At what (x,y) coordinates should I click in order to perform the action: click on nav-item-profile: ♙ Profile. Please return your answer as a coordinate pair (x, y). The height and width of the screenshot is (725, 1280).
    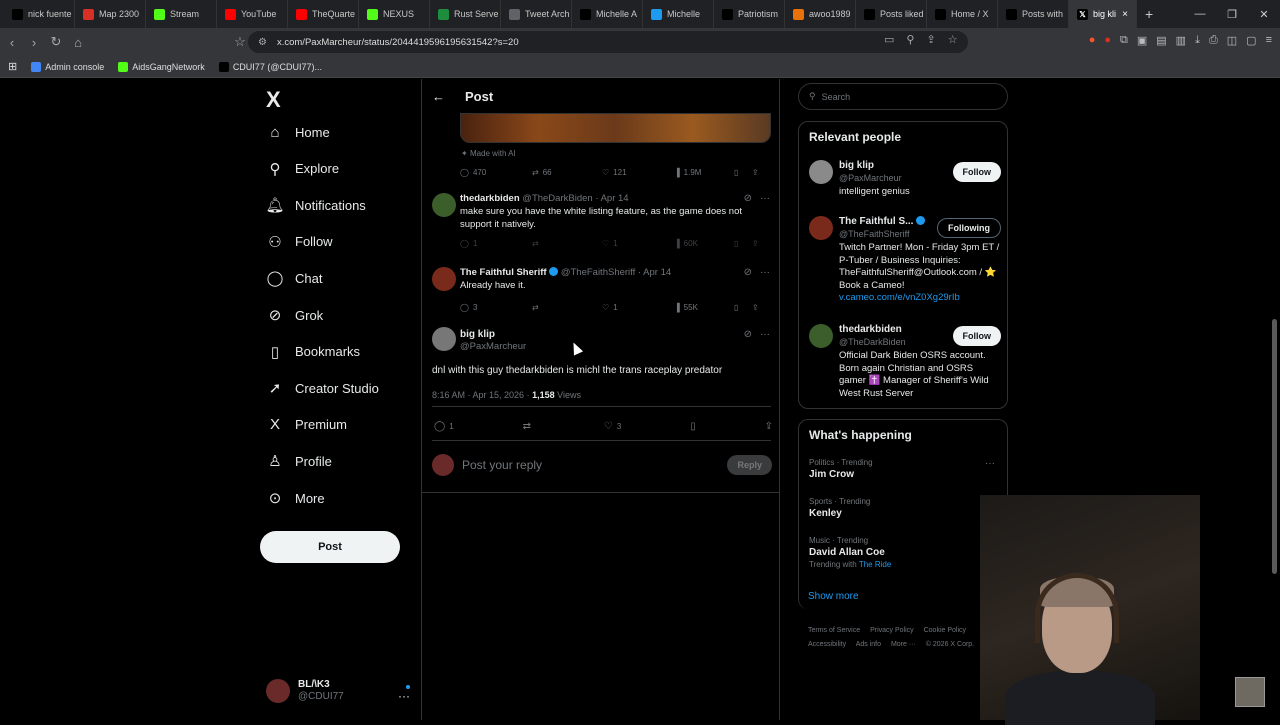
    Looking at the image, I should click on (299, 461).